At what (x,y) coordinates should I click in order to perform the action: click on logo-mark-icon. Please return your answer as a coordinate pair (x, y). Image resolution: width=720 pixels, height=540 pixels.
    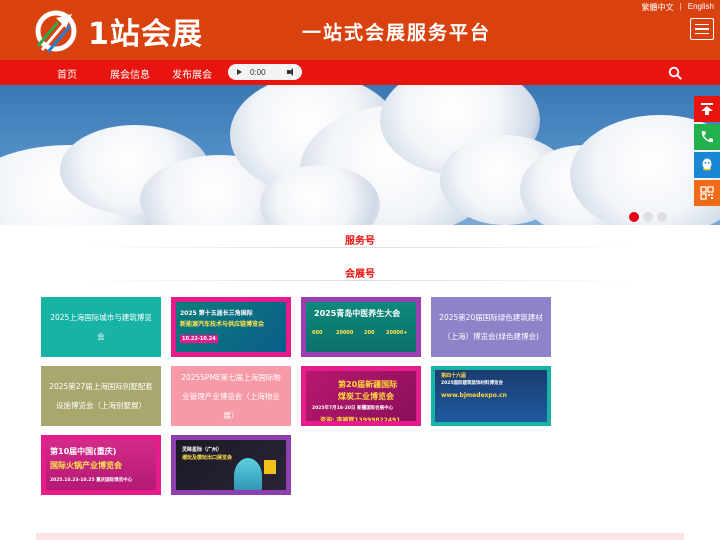
    Looking at the image, I should click on (56, 31).